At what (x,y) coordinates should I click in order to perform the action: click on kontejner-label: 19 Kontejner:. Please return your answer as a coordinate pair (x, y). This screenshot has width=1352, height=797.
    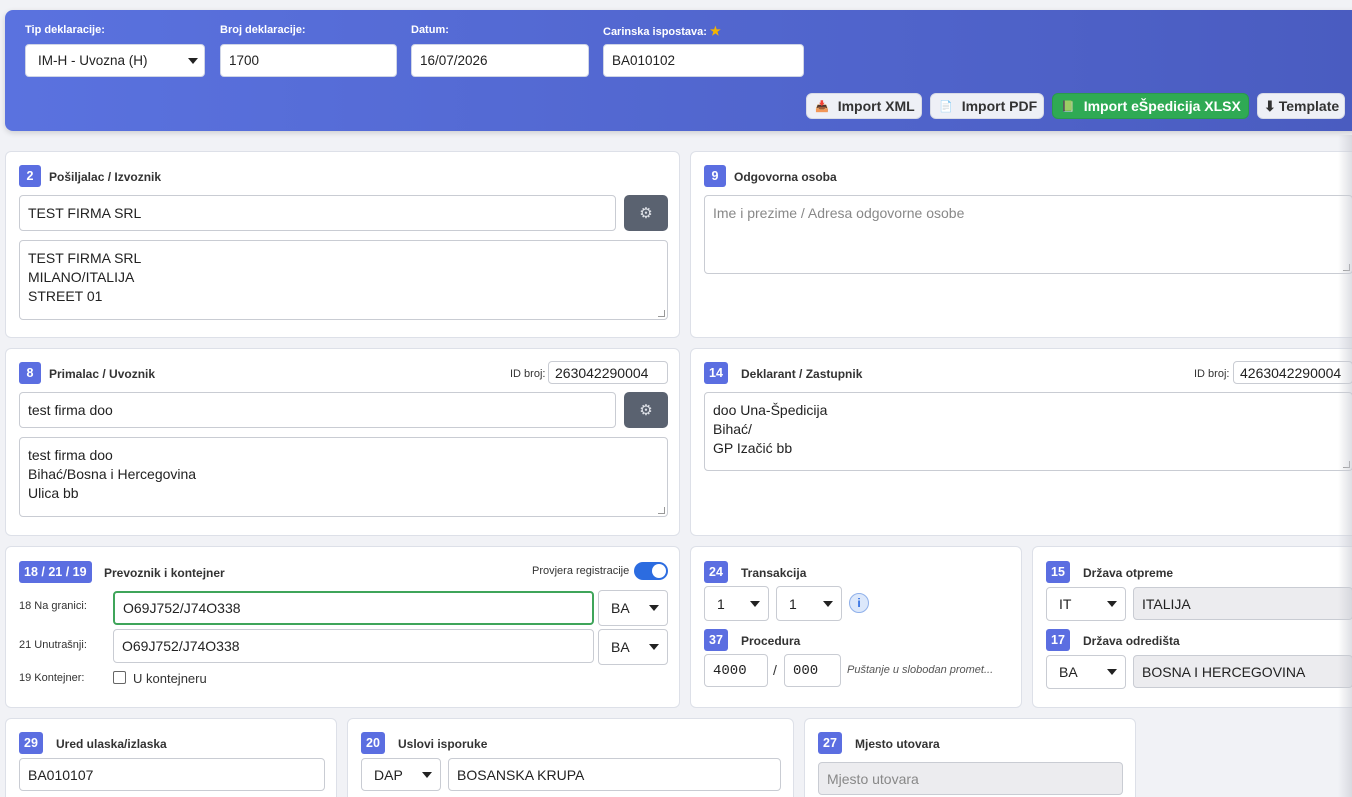
    Looking at the image, I should click on (52, 678).